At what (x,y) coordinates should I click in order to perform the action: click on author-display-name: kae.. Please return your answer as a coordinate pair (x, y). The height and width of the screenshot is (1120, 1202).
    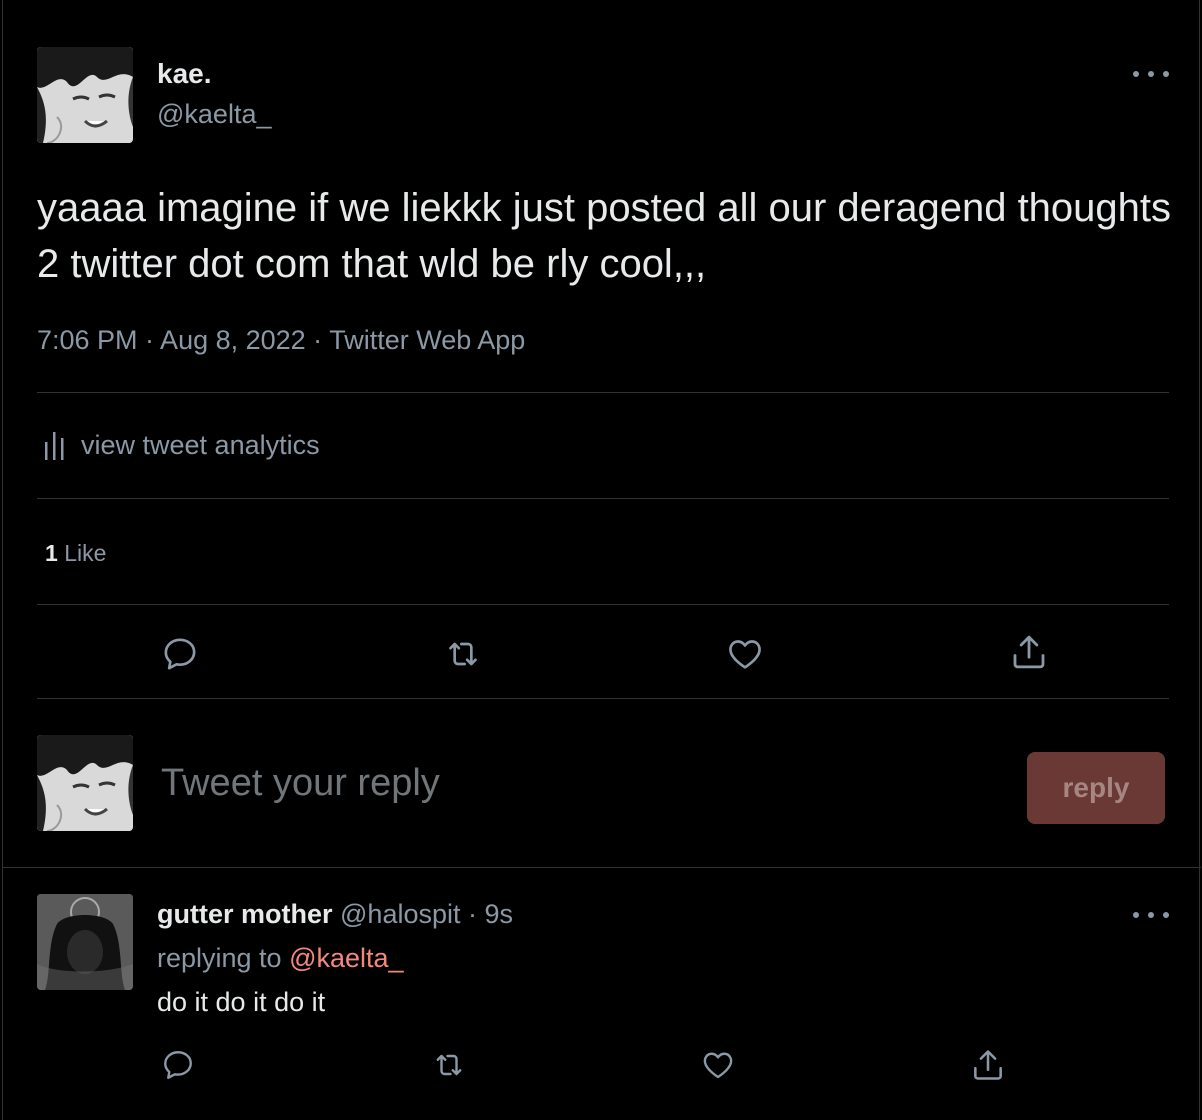
    Looking at the image, I should click on (184, 74).